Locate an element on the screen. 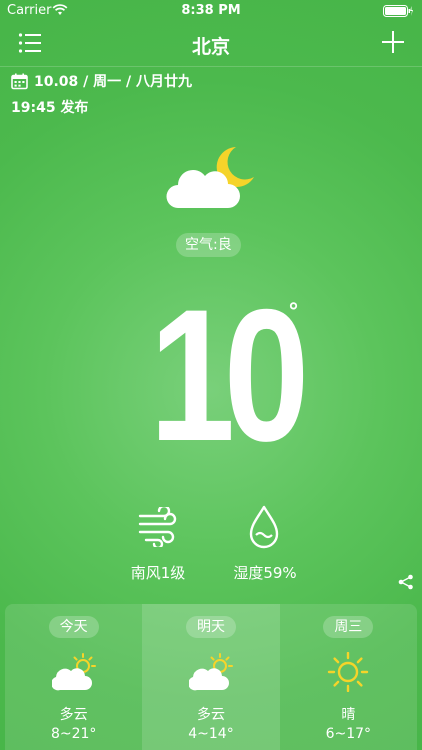 The height and width of the screenshot is (750, 422). degree-symbol: ° is located at coordinates (293, 312).